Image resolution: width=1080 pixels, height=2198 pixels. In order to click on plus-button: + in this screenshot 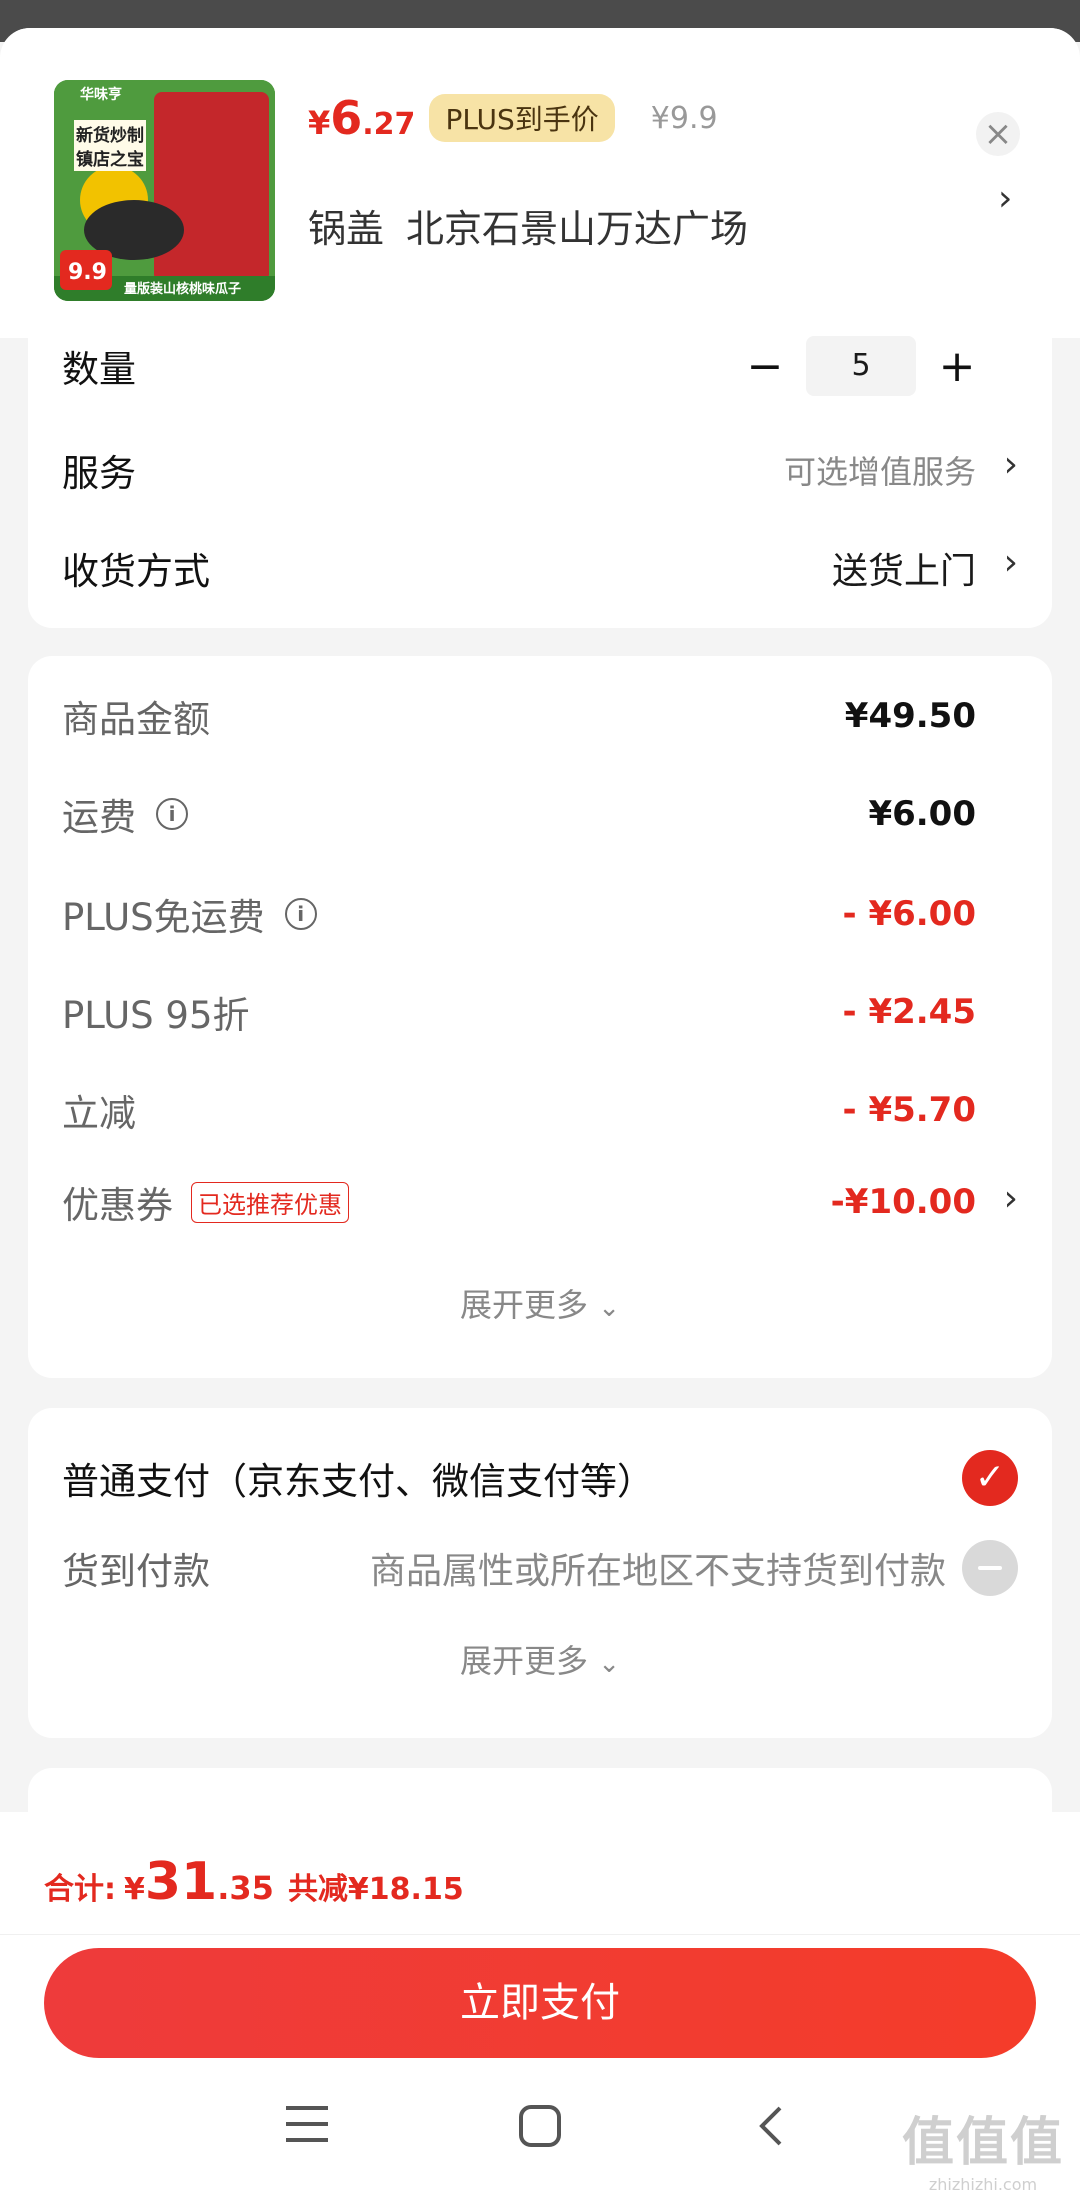, I will do `click(957, 366)`.